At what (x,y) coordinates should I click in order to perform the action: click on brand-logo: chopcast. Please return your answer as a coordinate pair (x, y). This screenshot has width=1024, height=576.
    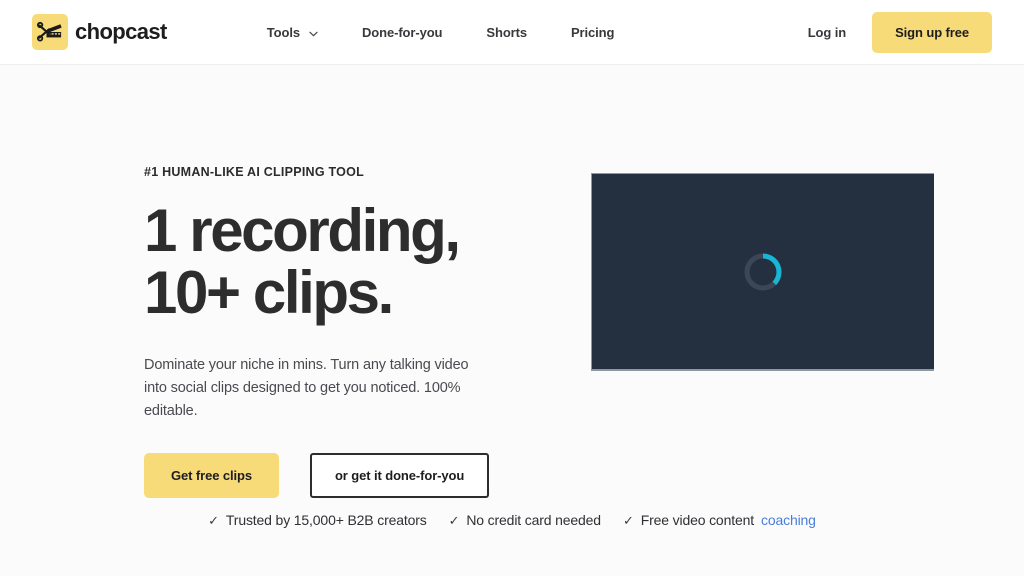
    Looking at the image, I should click on (99, 32).